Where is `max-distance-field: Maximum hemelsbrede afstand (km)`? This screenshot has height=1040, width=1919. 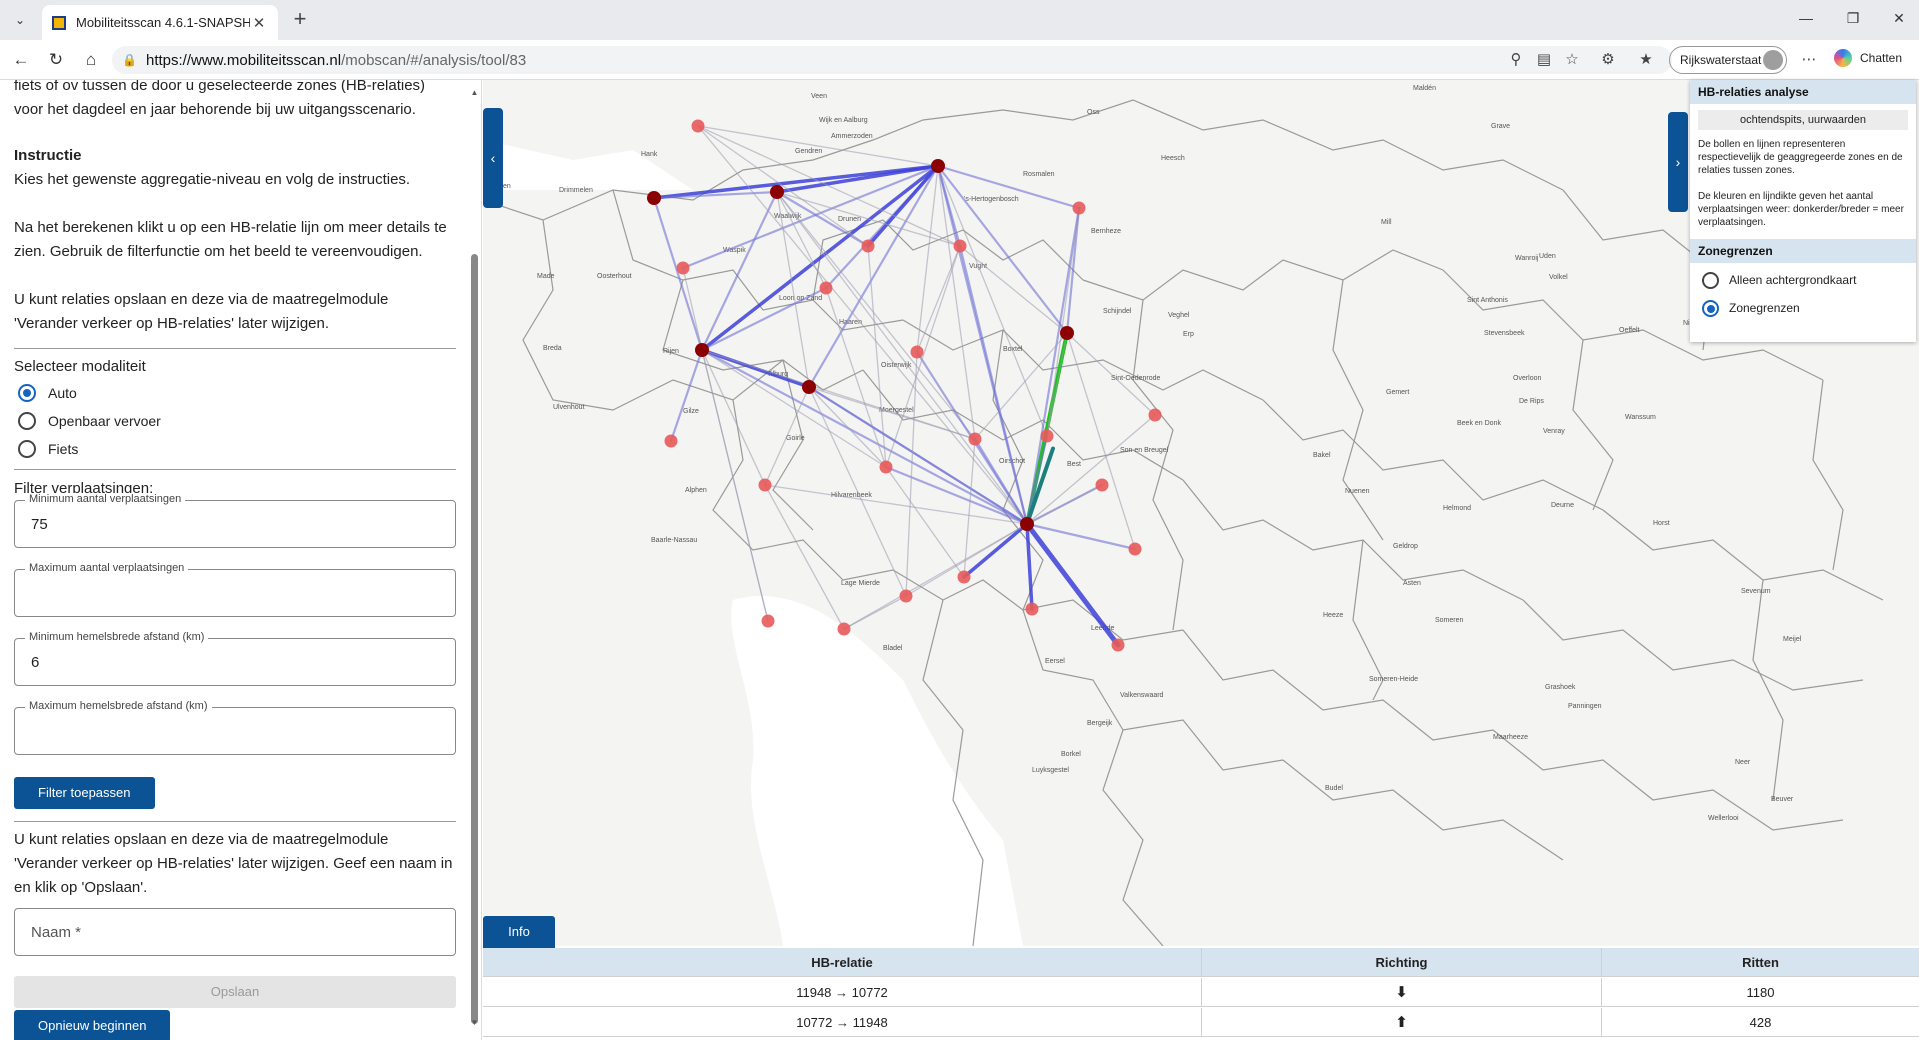
max-distance-field: Maximum hemelsbrede afstand (km) is located at coordinates (235, 727).